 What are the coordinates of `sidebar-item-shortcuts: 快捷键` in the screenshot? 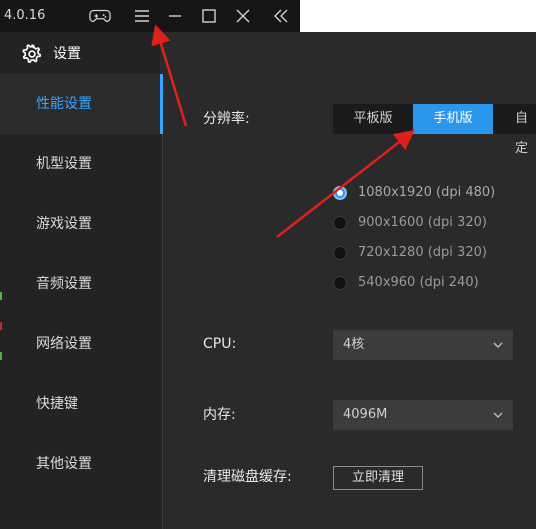 It's located at (81, 404).